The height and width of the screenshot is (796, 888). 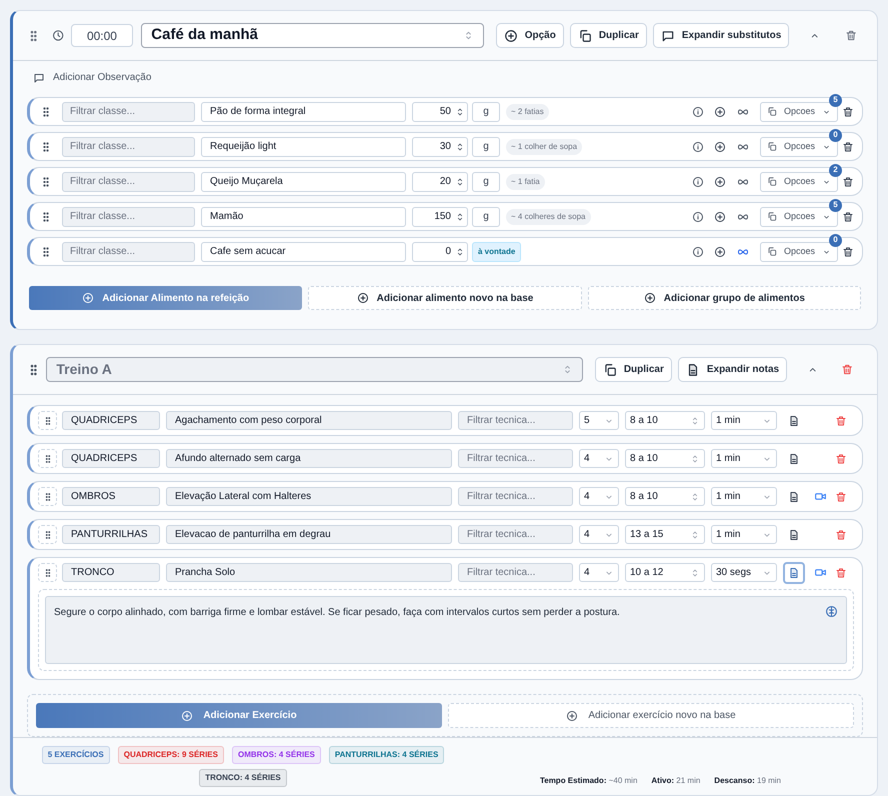 What do you see at coordinates (309, 458) in the screenshot?
I see `exercise-name-field: Afundo alternado sem carga` at bounding box center [309, 458].